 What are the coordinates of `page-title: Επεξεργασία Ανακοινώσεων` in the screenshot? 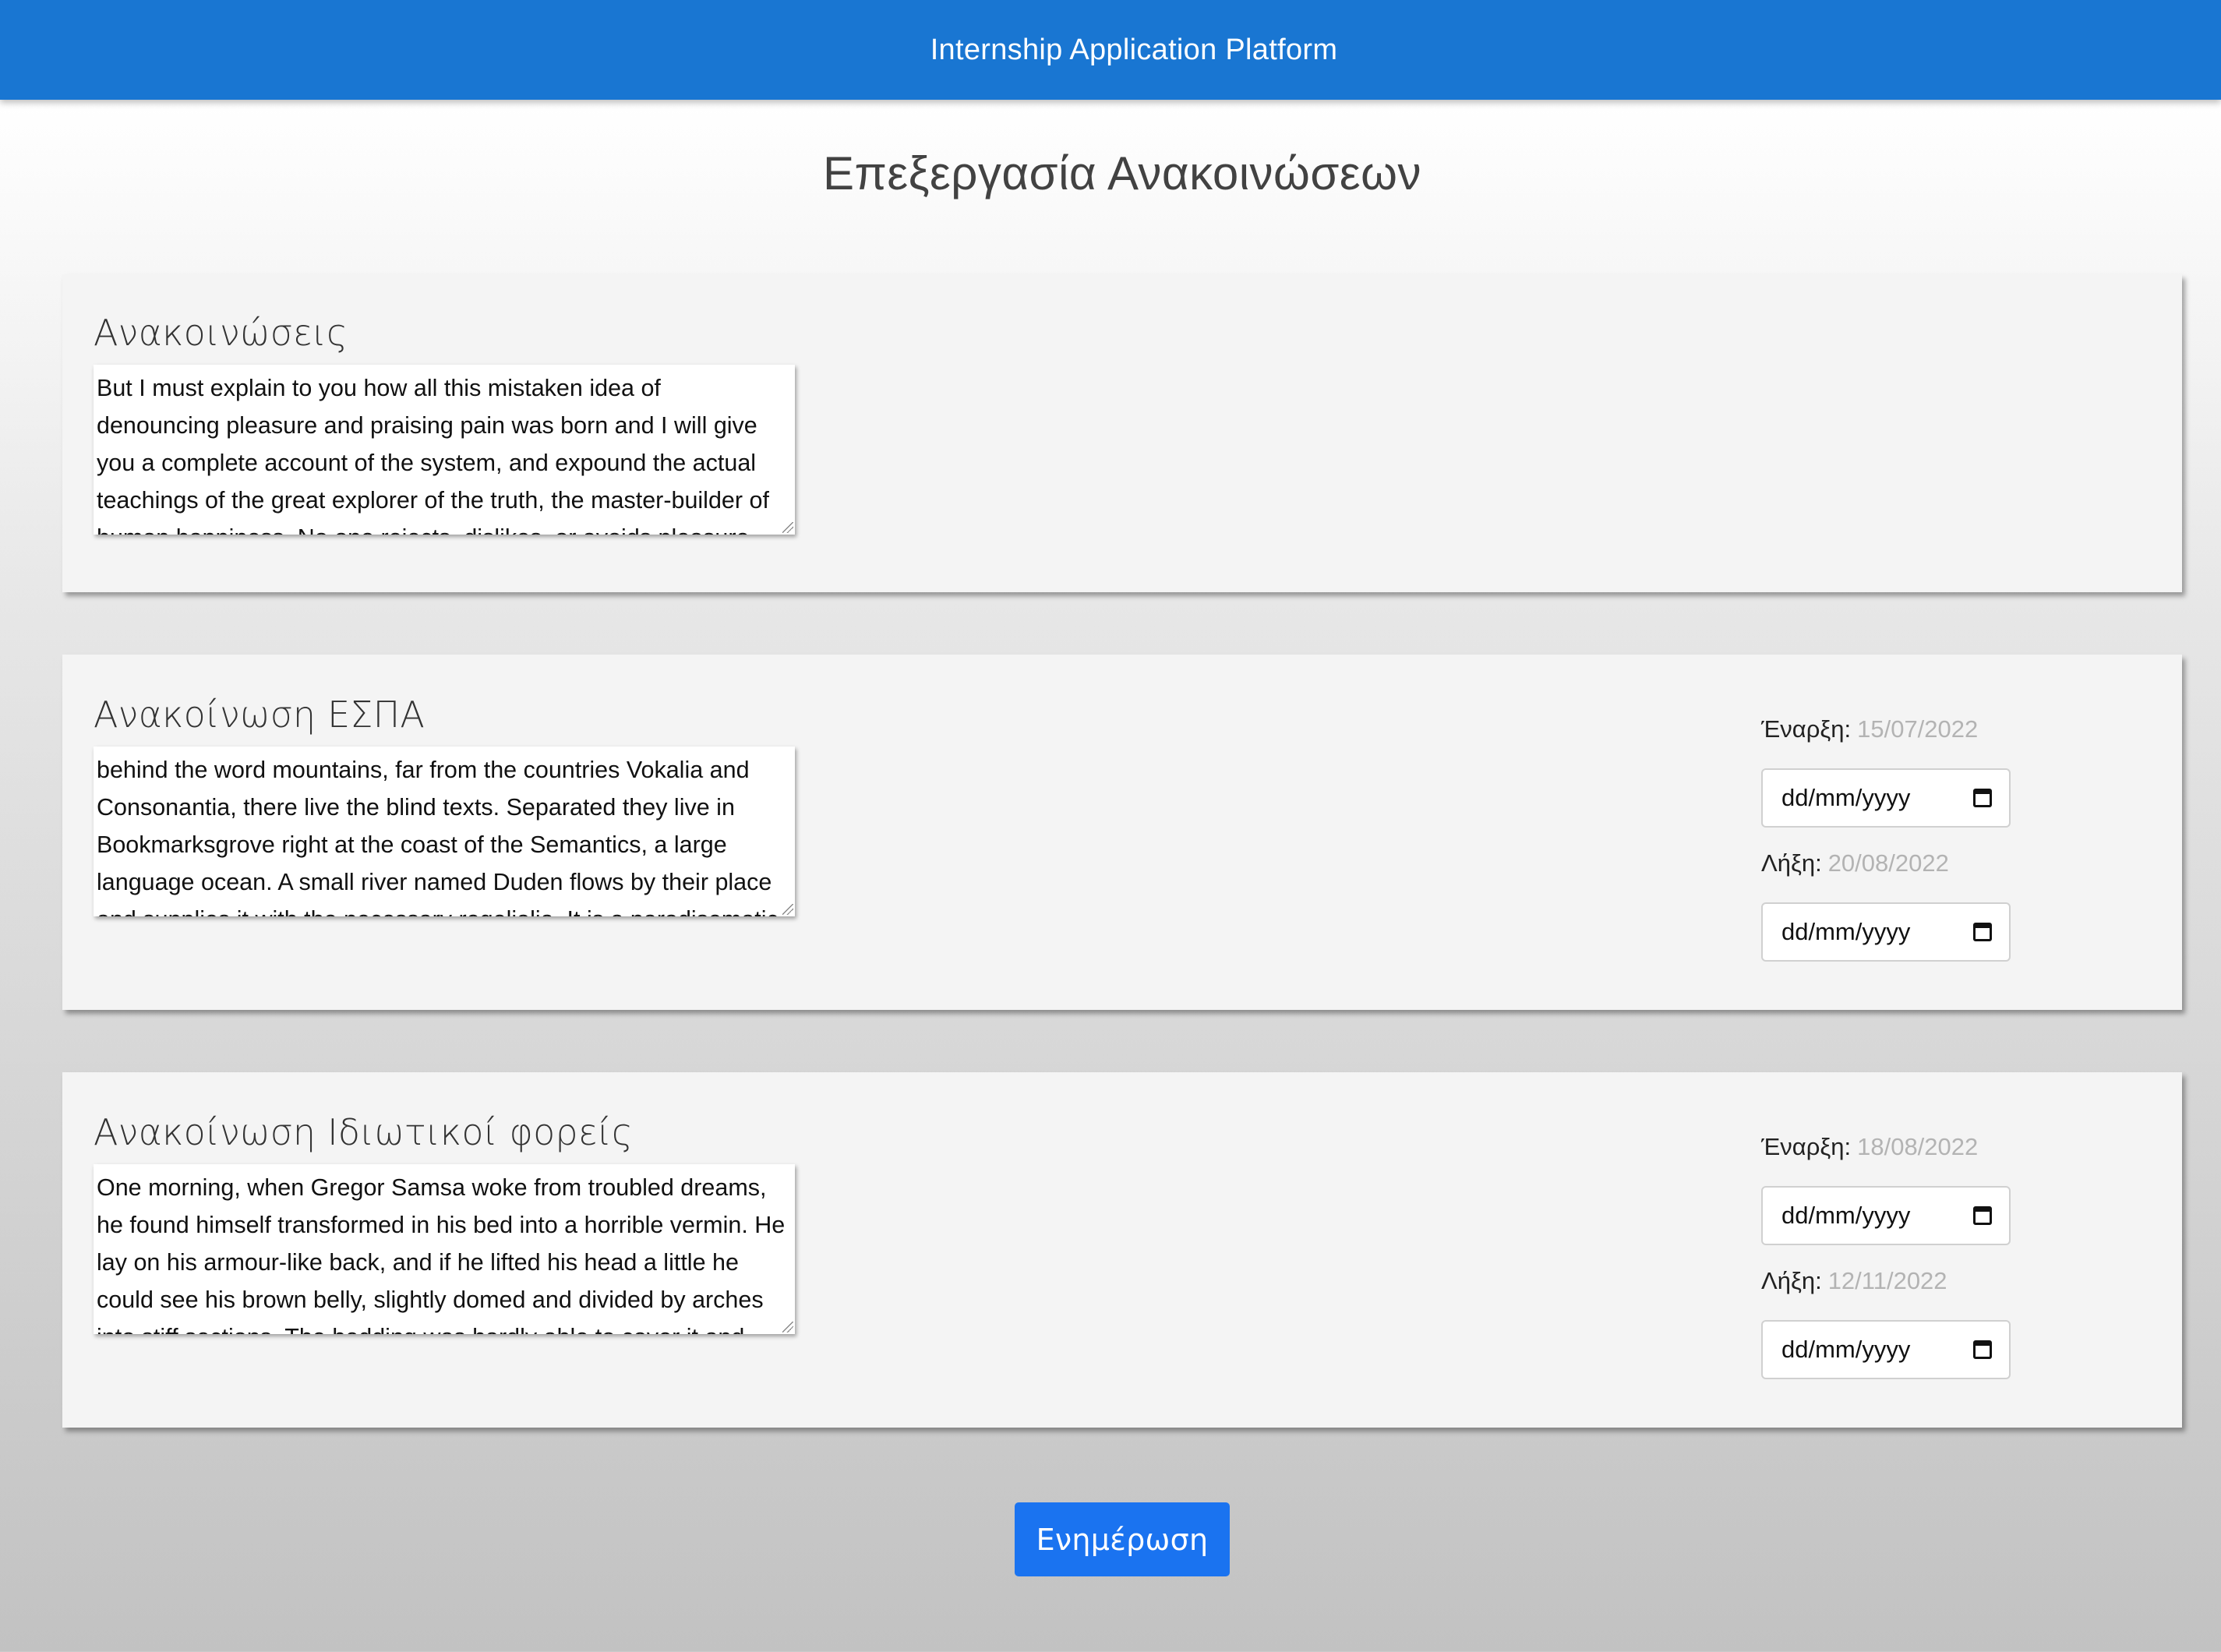 It's located at (1122, 173).